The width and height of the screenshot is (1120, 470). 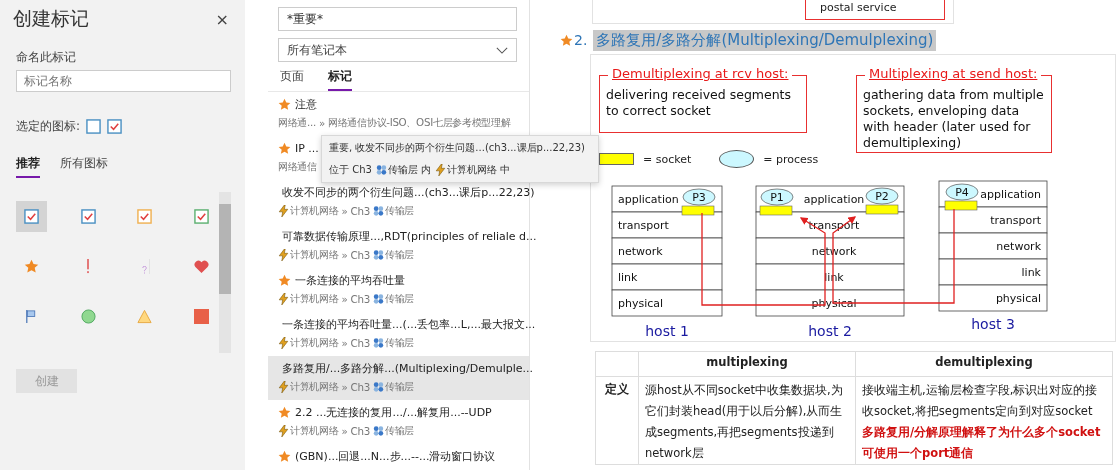 What do you see at coordinates (306, 104) in the screenshot?
I see `result-title: 注意` at bounding box center [306, 104].